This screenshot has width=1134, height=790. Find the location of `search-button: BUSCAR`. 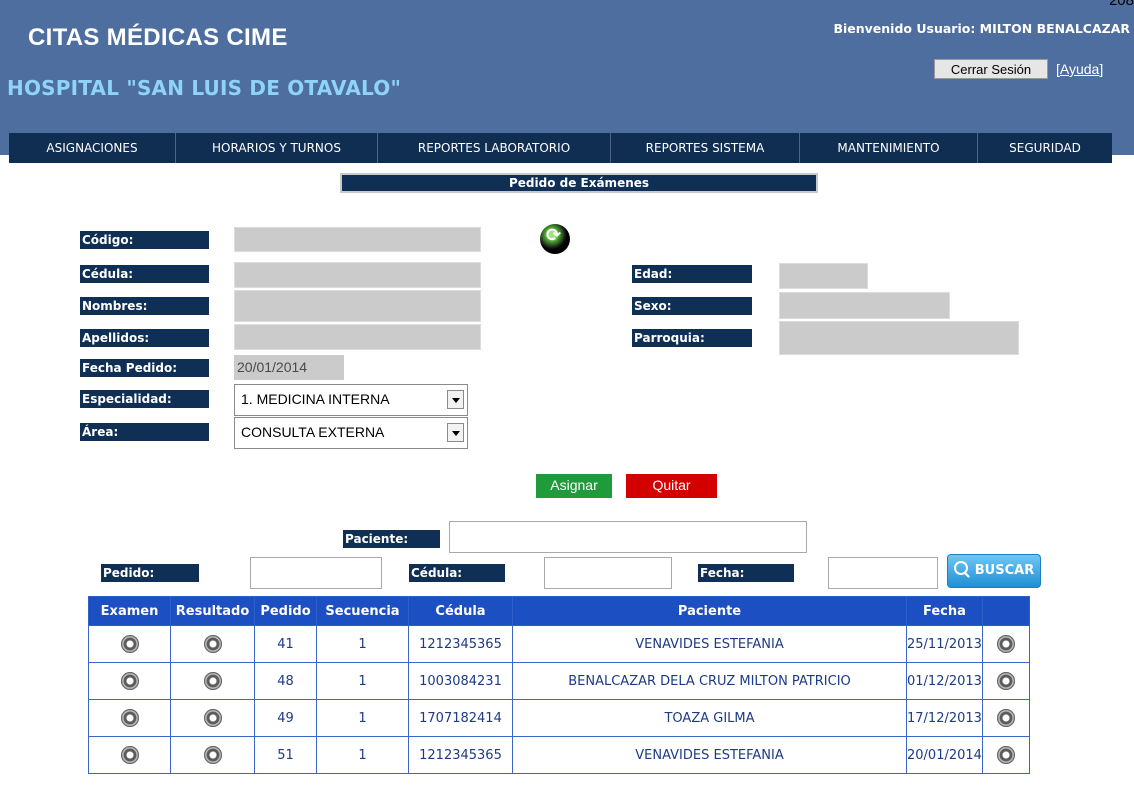

search-button: BUSCAR is located at coordinates (994, 571).